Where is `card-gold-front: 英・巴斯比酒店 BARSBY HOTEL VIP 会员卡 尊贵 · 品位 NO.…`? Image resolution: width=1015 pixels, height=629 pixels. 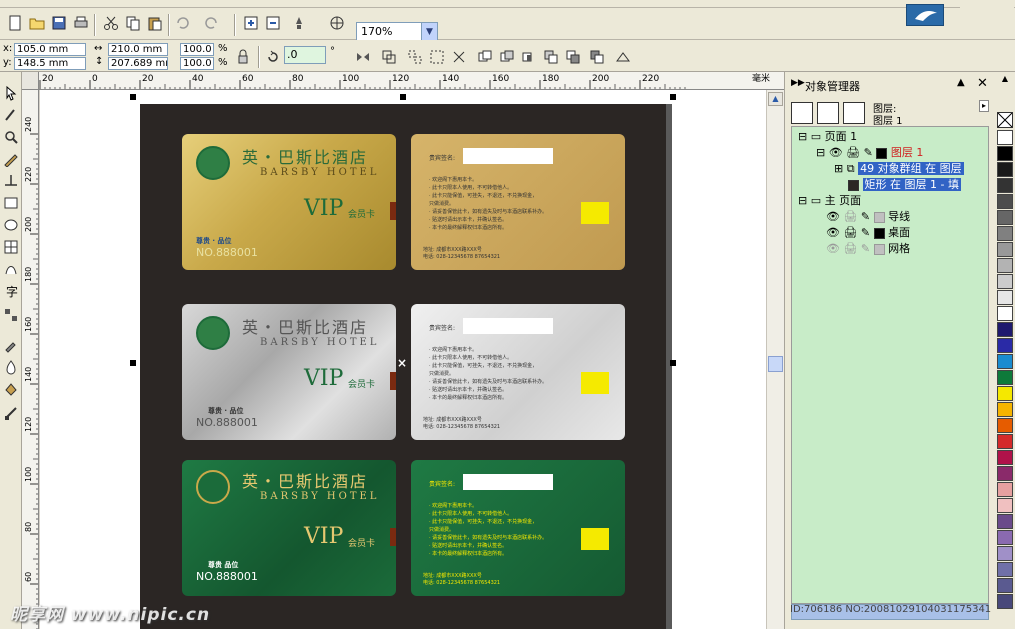
card-gold-front: 英・巴斯比酒店 BARSBY HOTEL VIP 会员卡 尊贵 · 品位 NO.… is located at coordinates (289, 202).